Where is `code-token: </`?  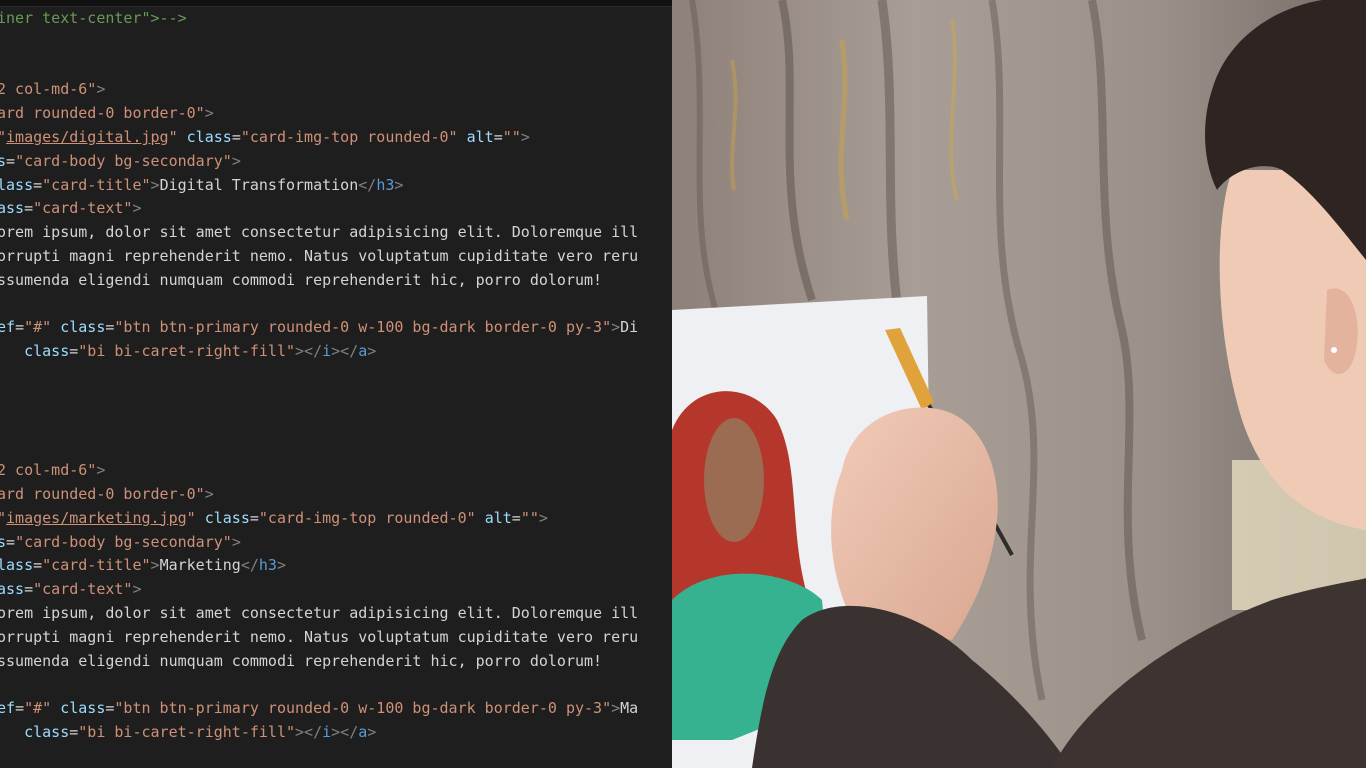
code-token: </ is located at coordinates (367, 184).